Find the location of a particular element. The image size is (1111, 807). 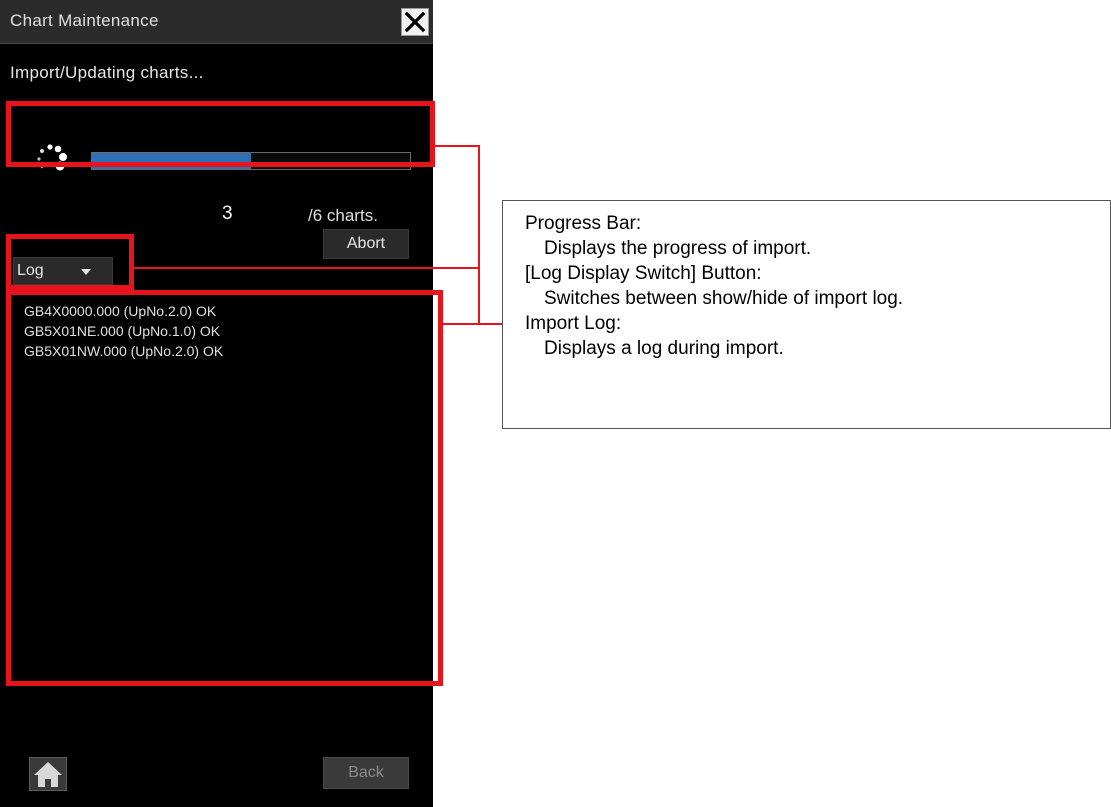

home-icon is located at coordinates (48, 774).